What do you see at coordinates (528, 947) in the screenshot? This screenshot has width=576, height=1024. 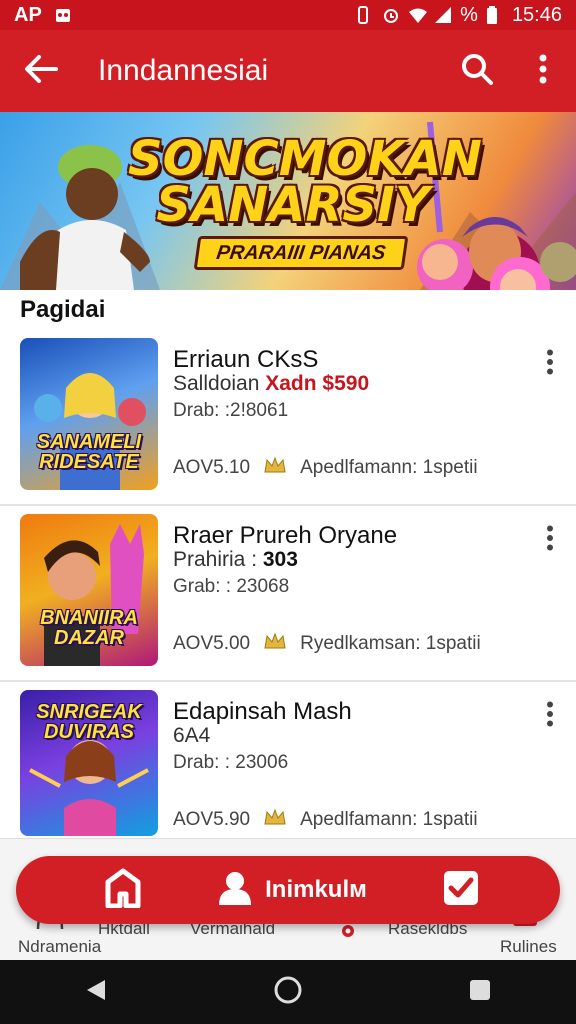 I see `nav-item-rulines: Rulines` at bounding box center [528, 947].